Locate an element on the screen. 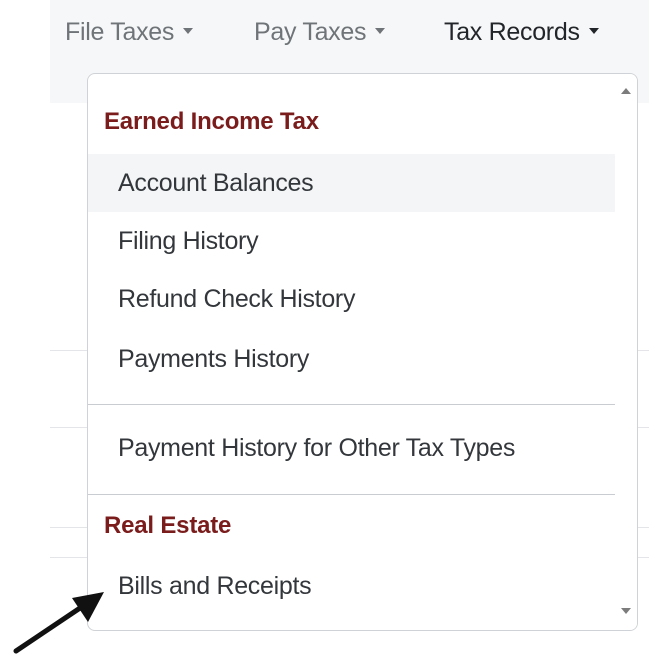  menu-item-refund-check-history: Refund Check History is located at coordinates (352, 299).